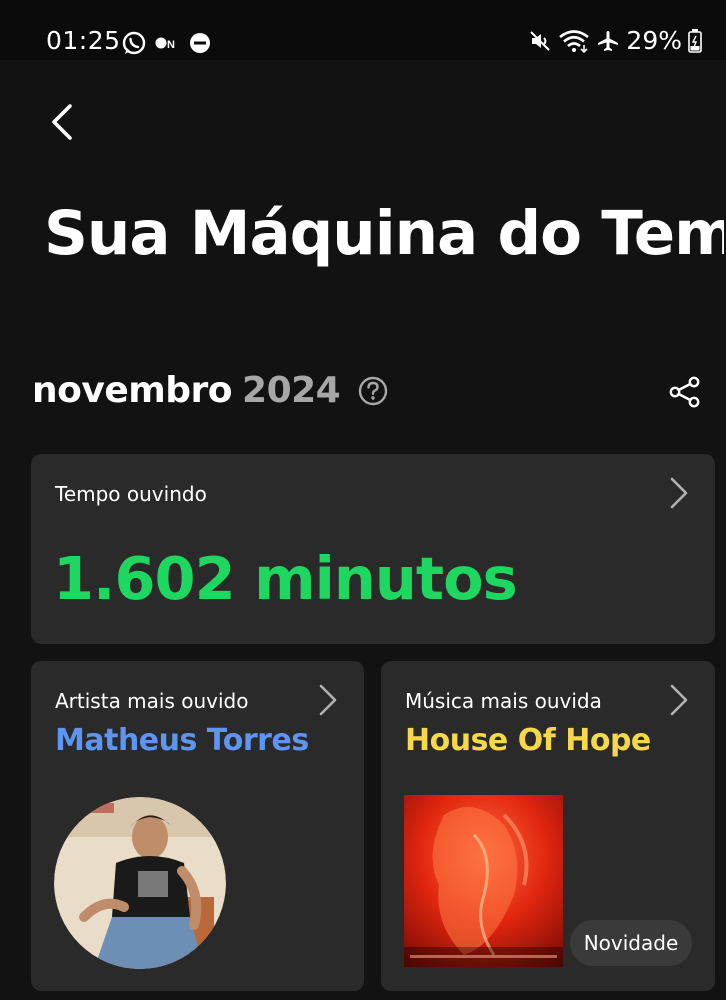 The image size is (726, 1000). I want to click on wifi-icon, so click(574, 41).